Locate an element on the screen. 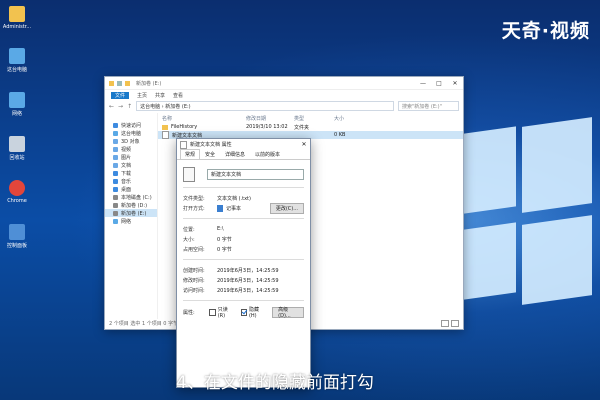 The width and height of the screenshot is (600, 400). size-value: 0 字节 is located at coordinates (224, 239).